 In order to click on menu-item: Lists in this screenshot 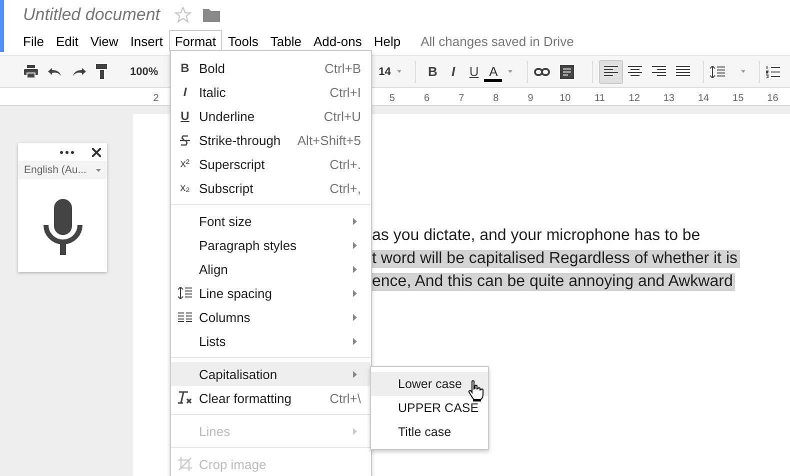, I will do `click(271, 341)`.